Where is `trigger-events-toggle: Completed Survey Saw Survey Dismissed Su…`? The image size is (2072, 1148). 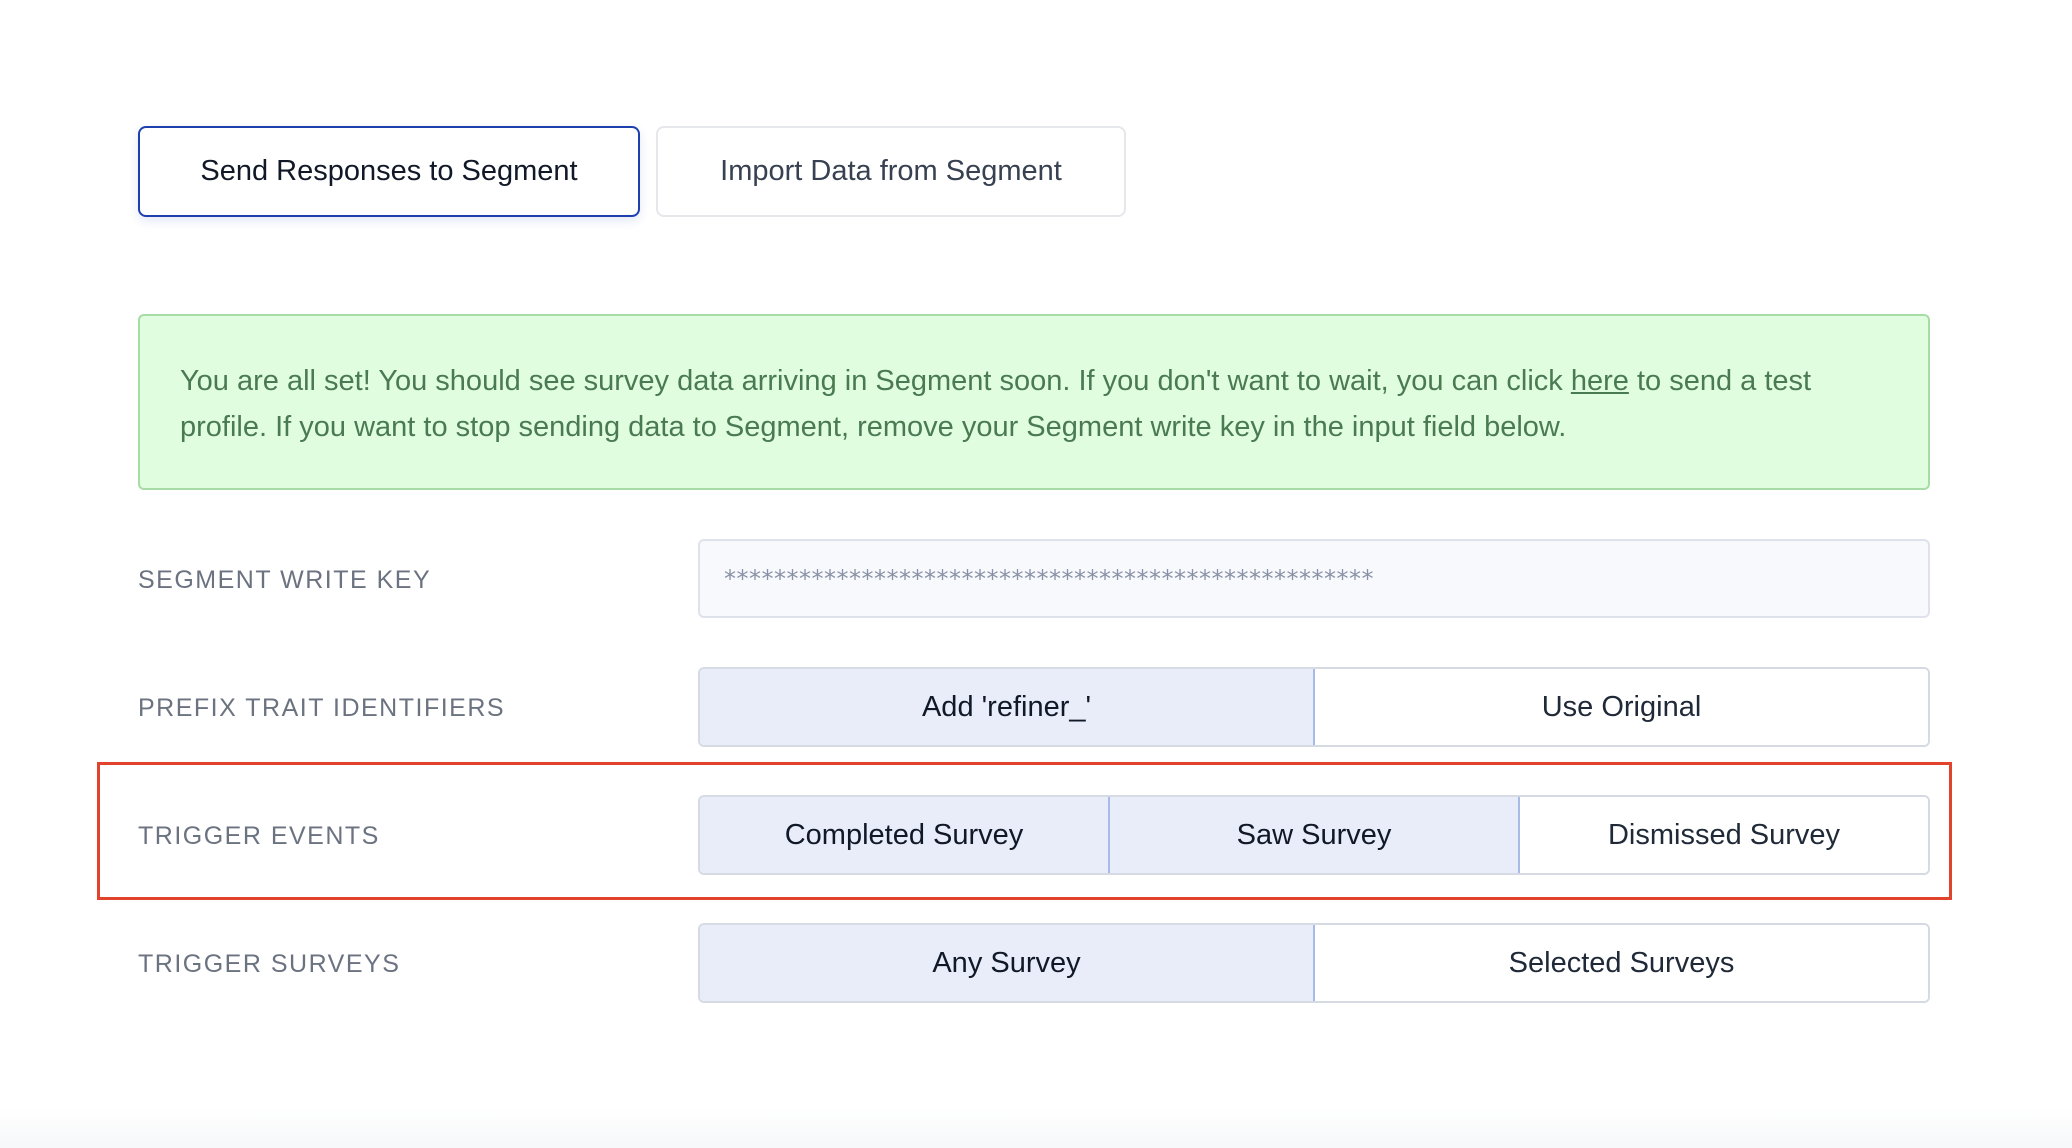 trigger-events-toggle: Completed Survey Saw Survey Dismissed Su… is located at coordinates (1314, 835).